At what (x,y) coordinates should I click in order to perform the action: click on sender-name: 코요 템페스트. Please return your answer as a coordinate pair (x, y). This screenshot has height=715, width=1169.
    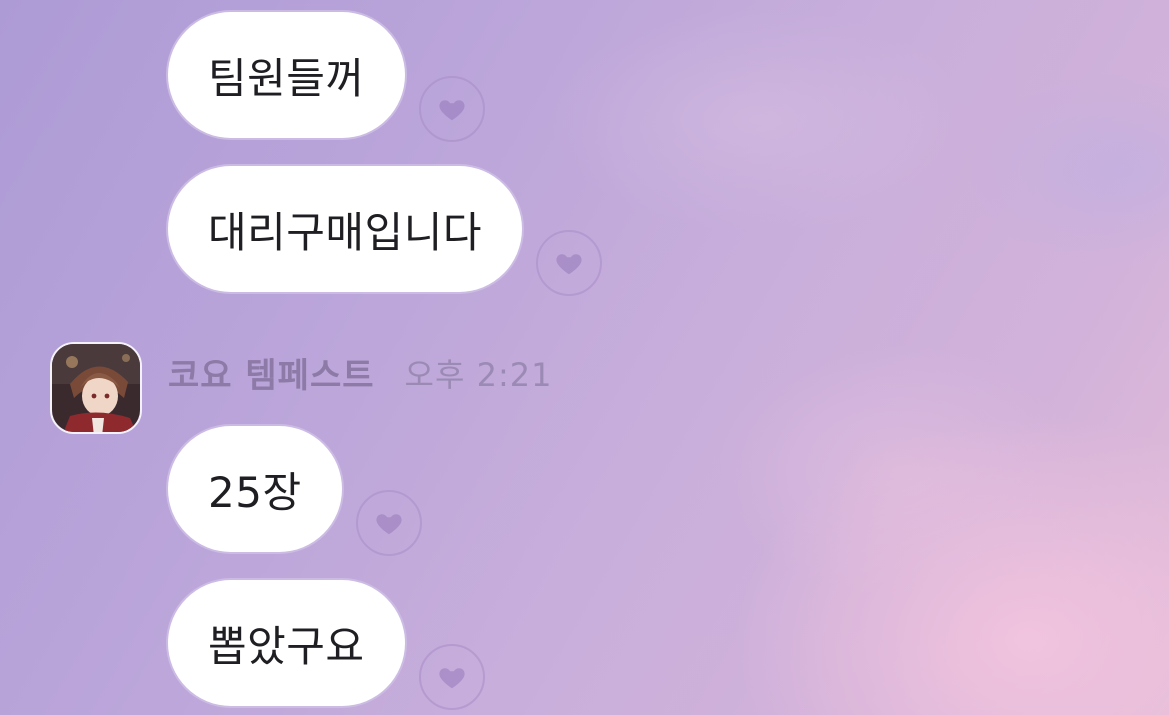
    Looking at the image, I should click on (271, 372).